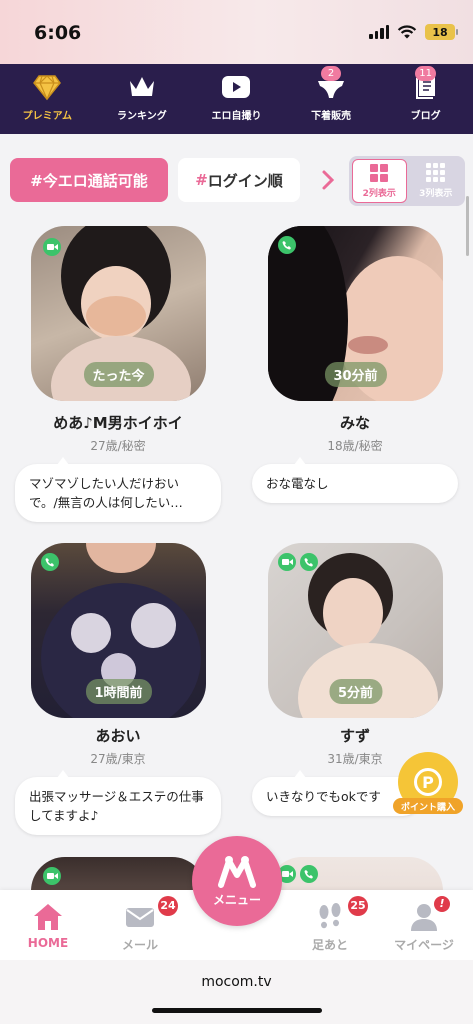  Describe the element at coordinates (441, 32) in the screenshot. I see `battery-icon: 18` at that location.